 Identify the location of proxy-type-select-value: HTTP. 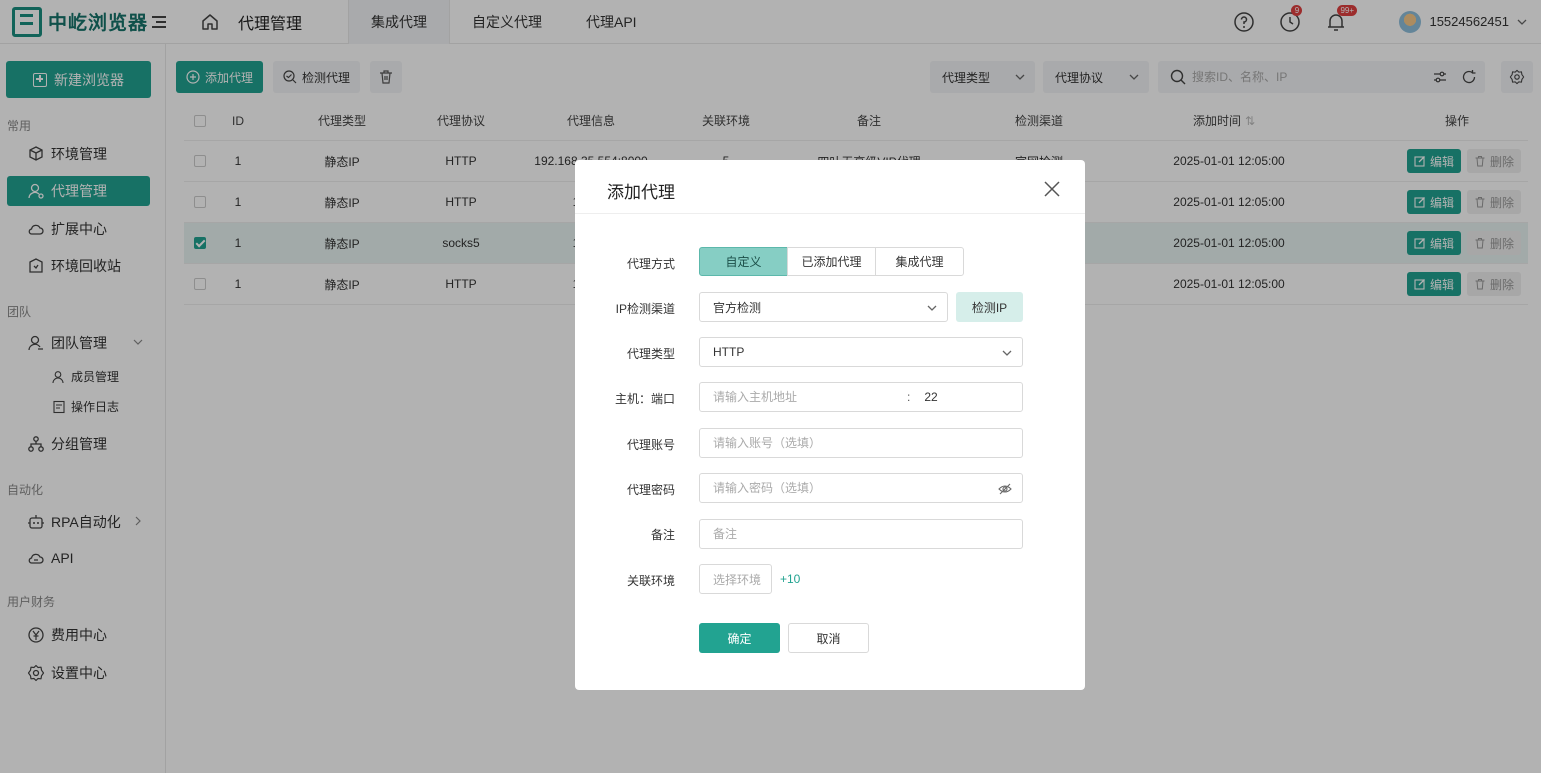
(729, 352).